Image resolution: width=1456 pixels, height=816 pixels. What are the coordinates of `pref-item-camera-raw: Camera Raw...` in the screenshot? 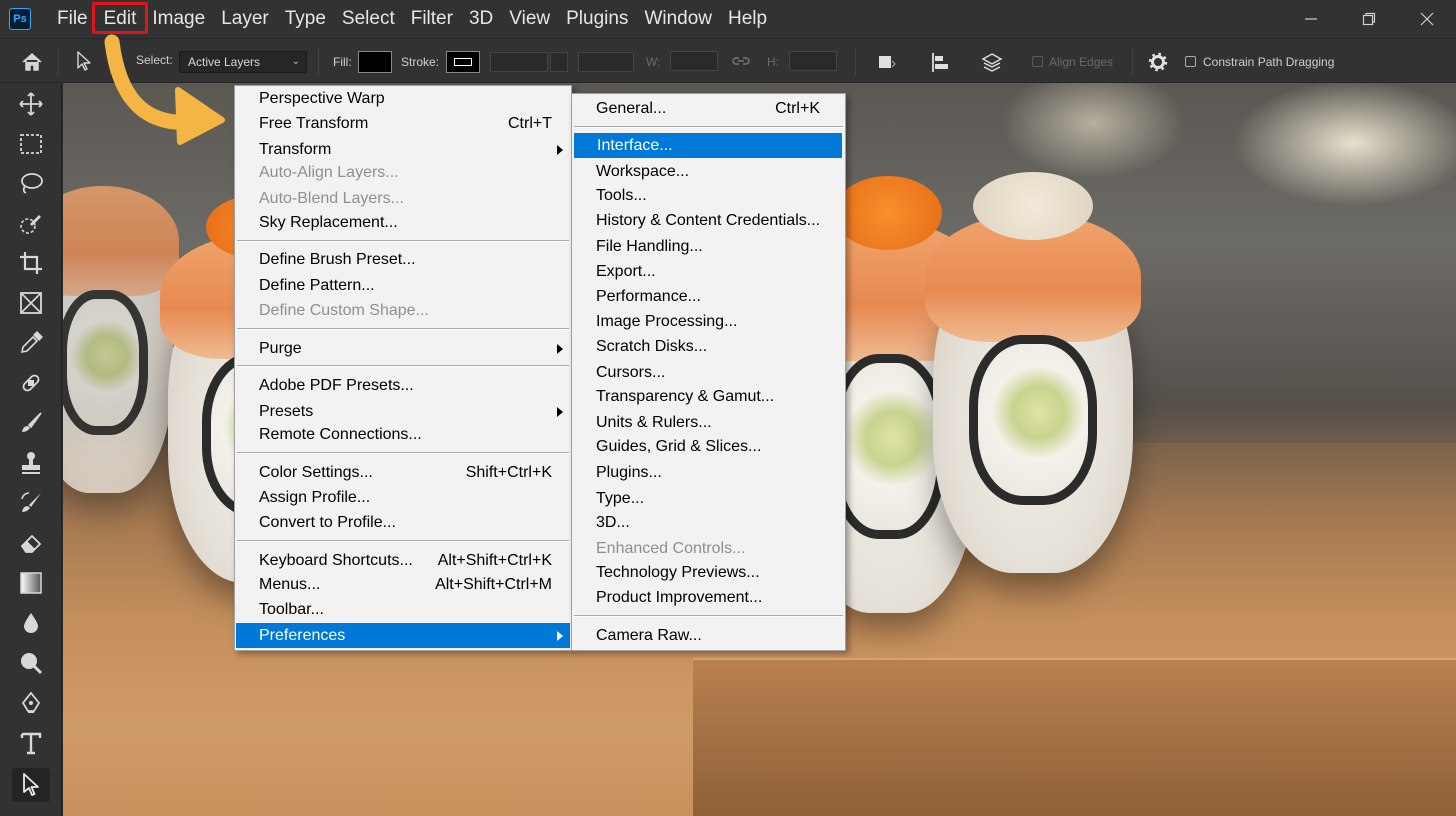 It's located at (708, 635).